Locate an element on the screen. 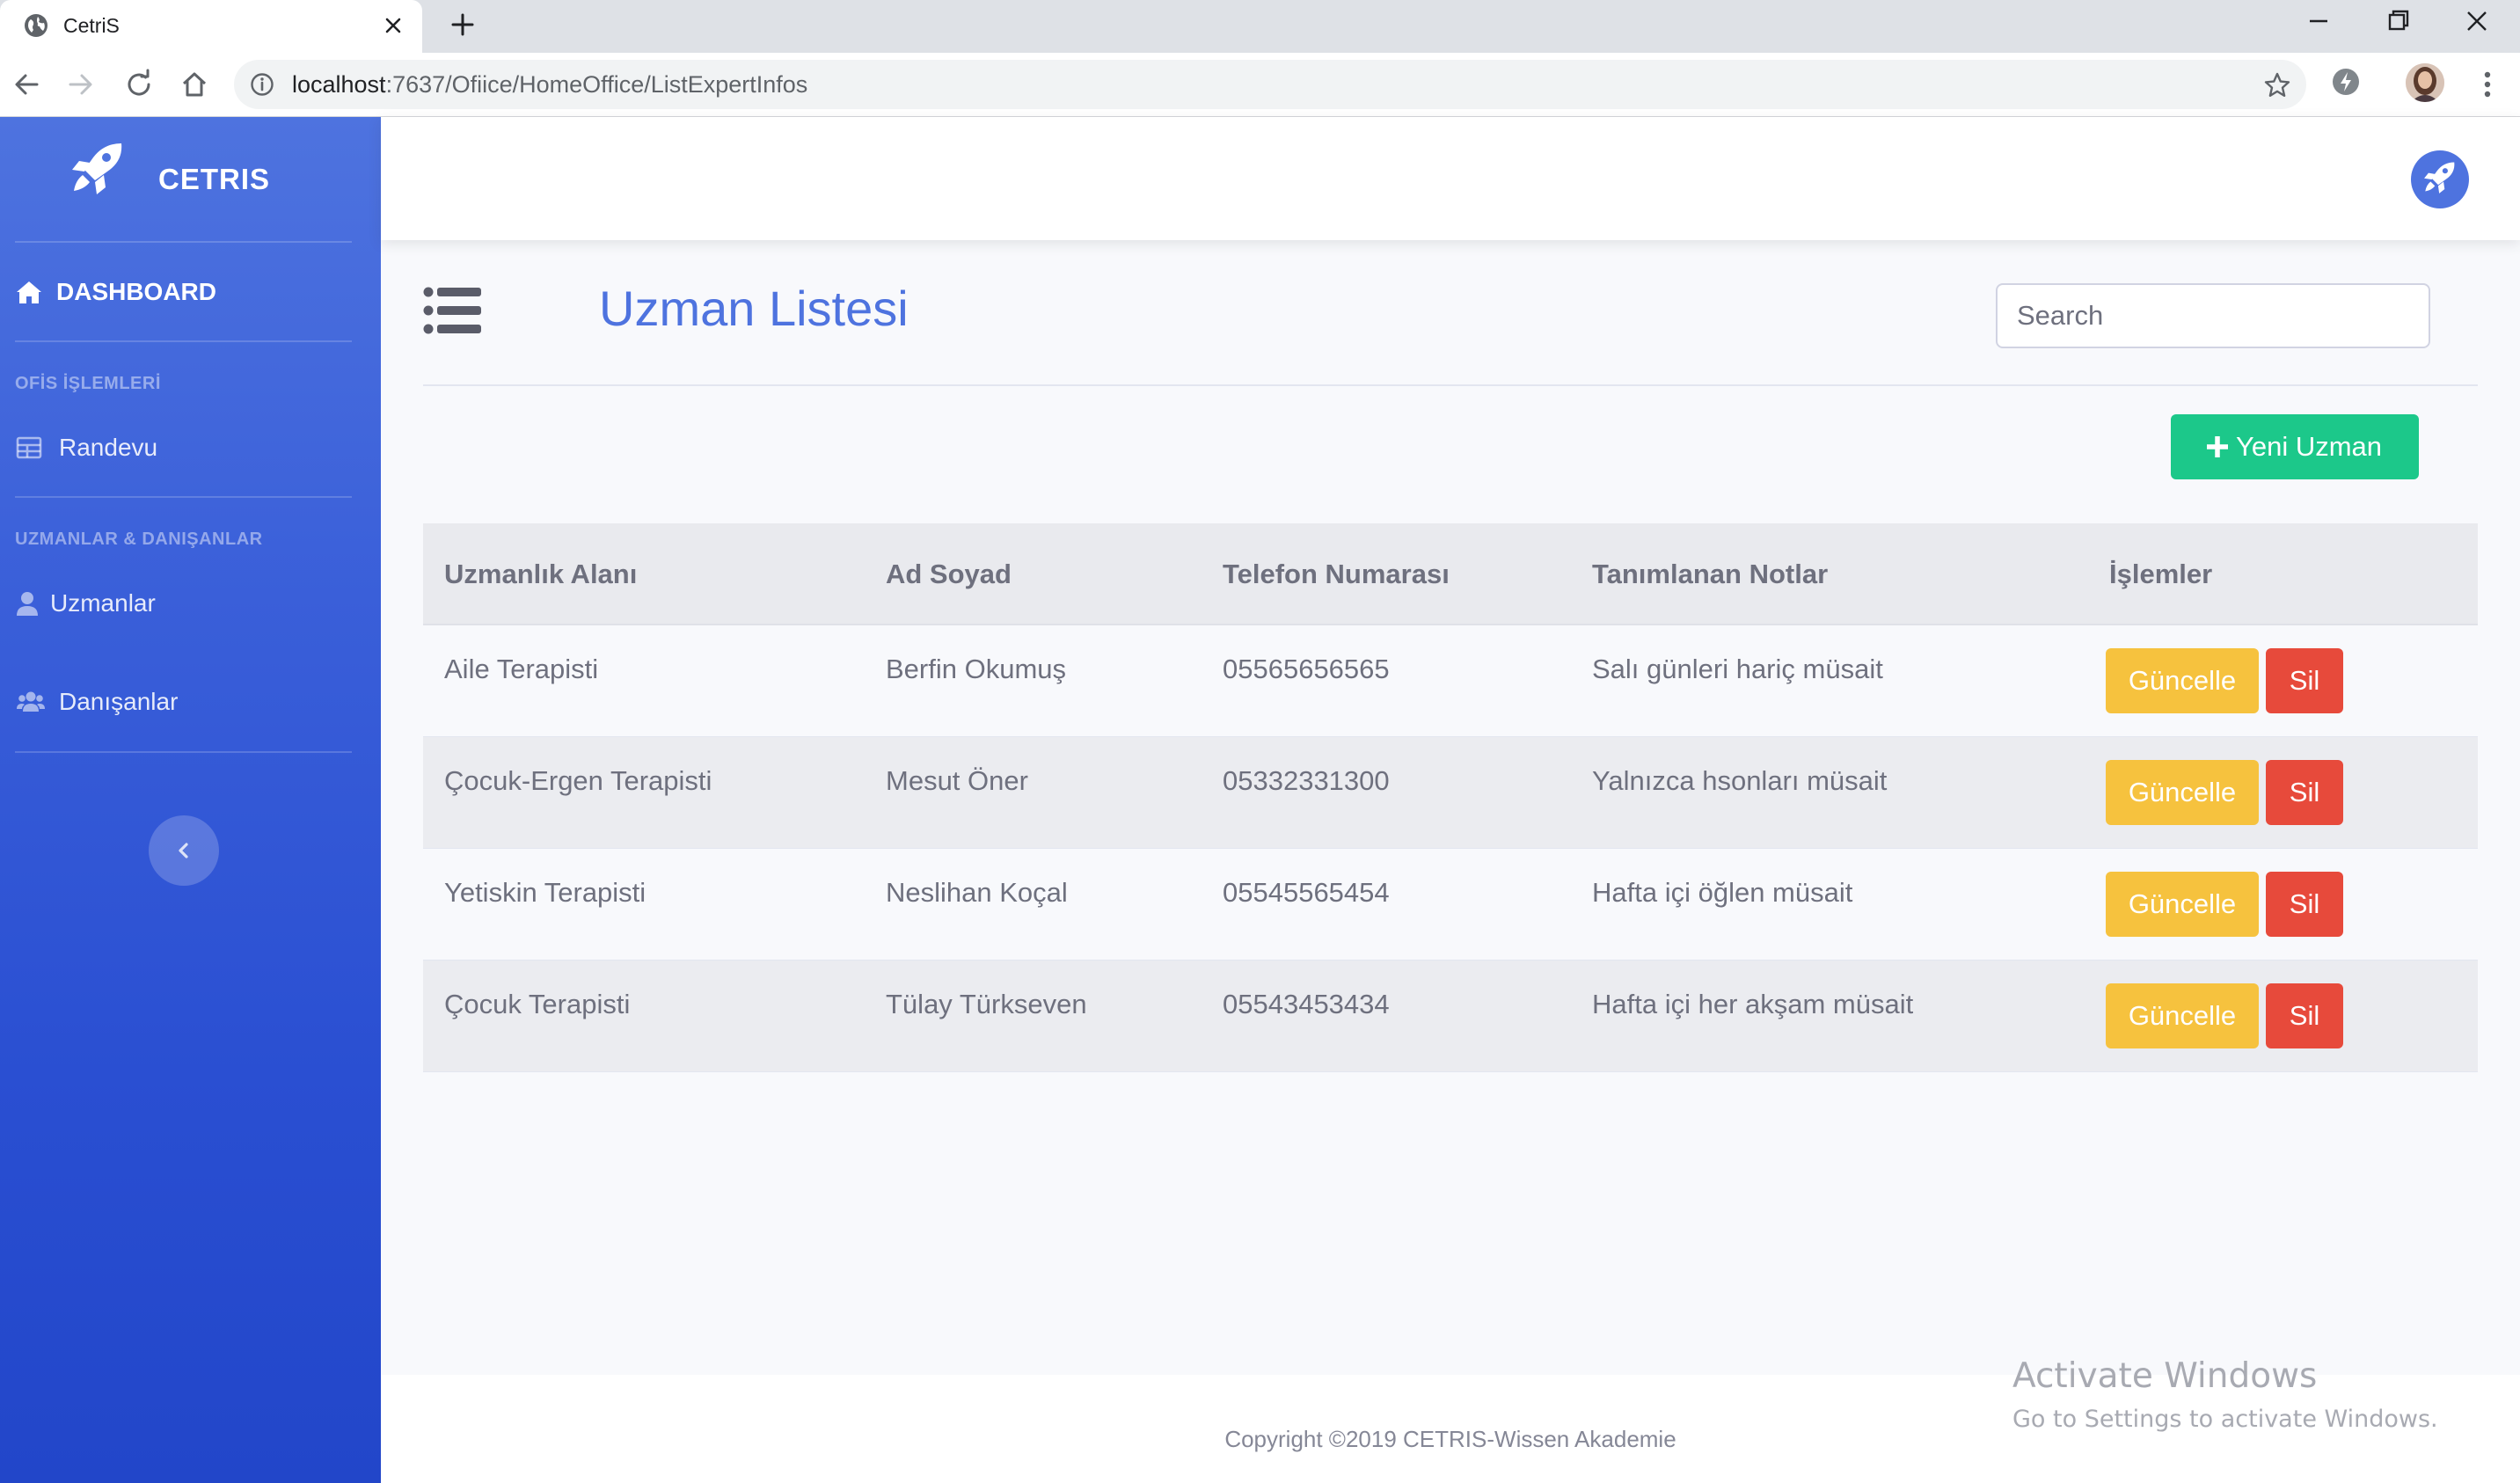 The height and width of the screenshot is (1483, 2520). restore-icon is located at coordinates (2398, 21).